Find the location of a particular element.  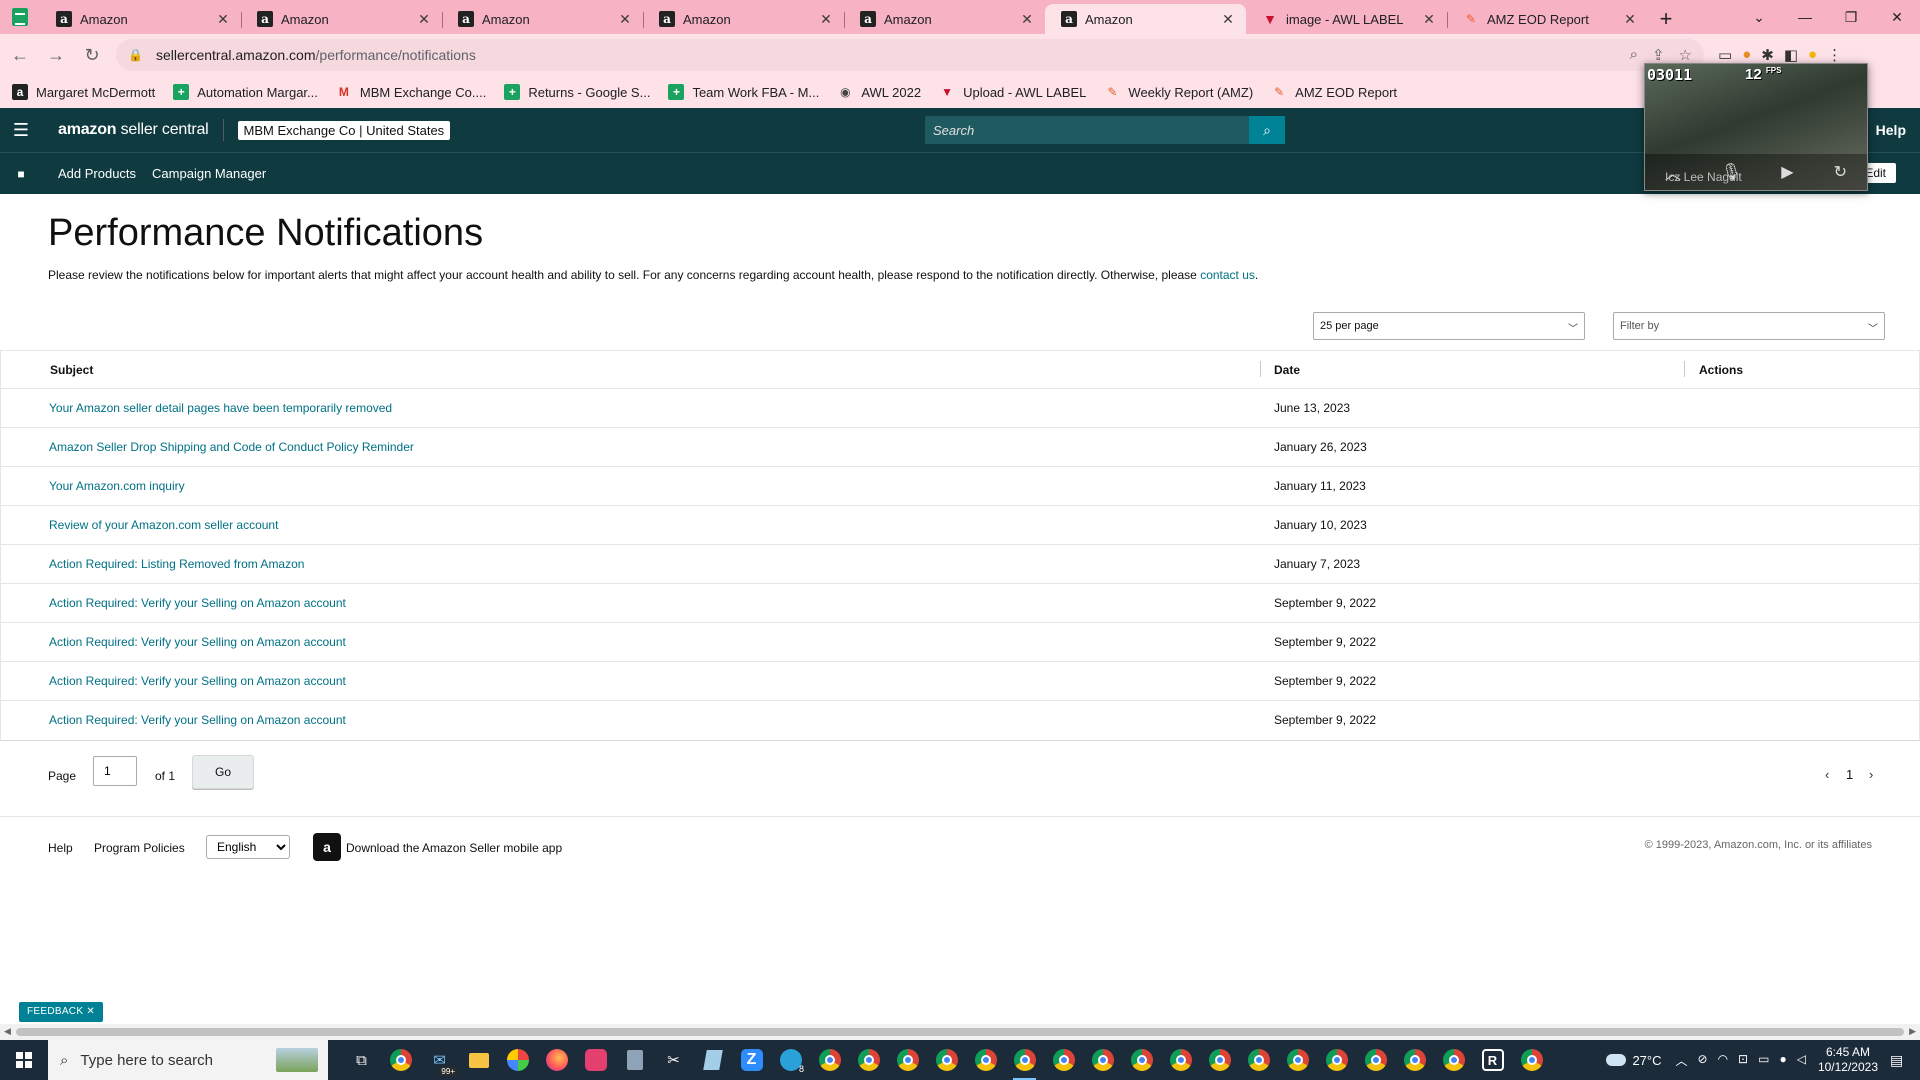

usb-icon: ⊡ is located at coordinates (1743, 1060).